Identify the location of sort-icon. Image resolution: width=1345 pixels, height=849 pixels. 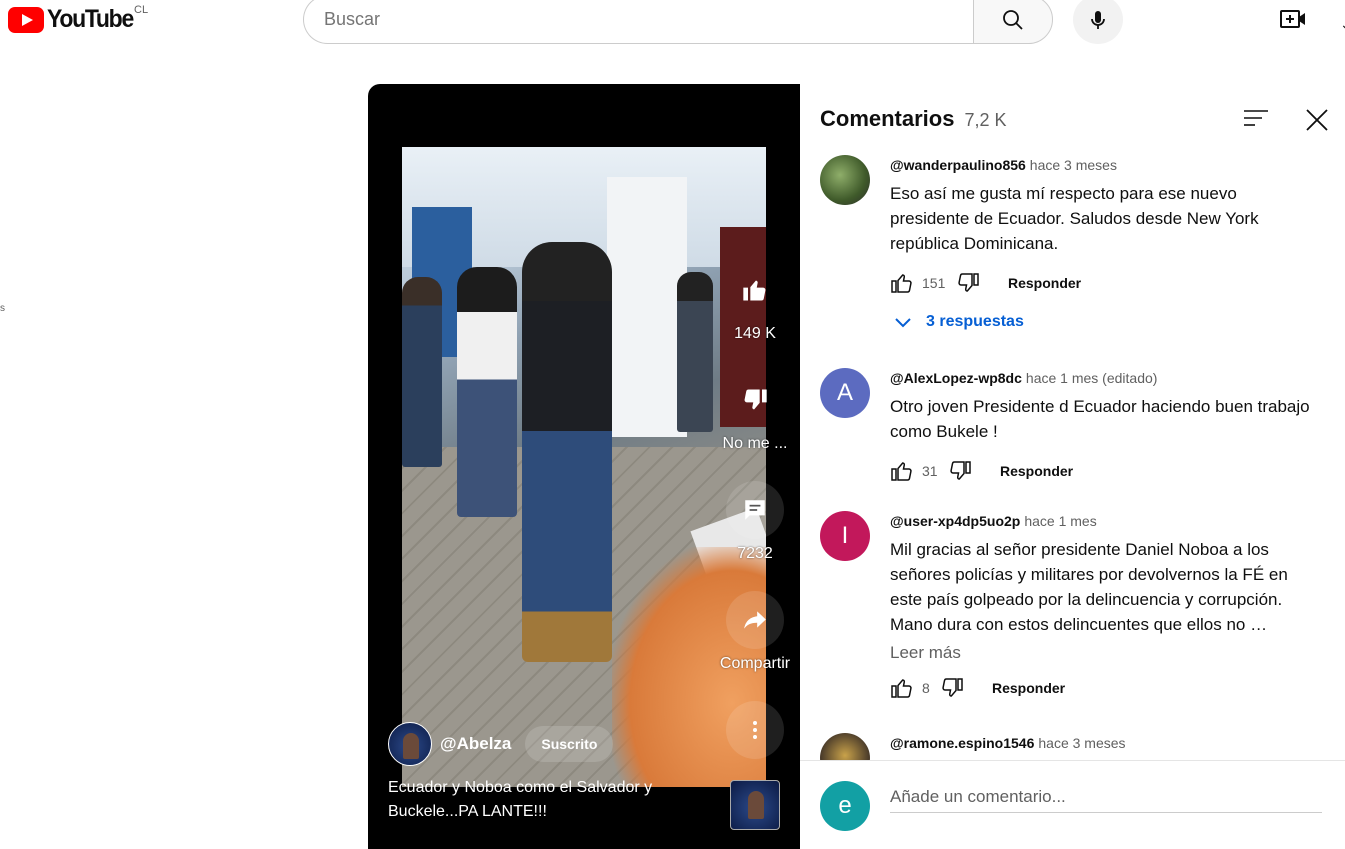
(1256, 118).